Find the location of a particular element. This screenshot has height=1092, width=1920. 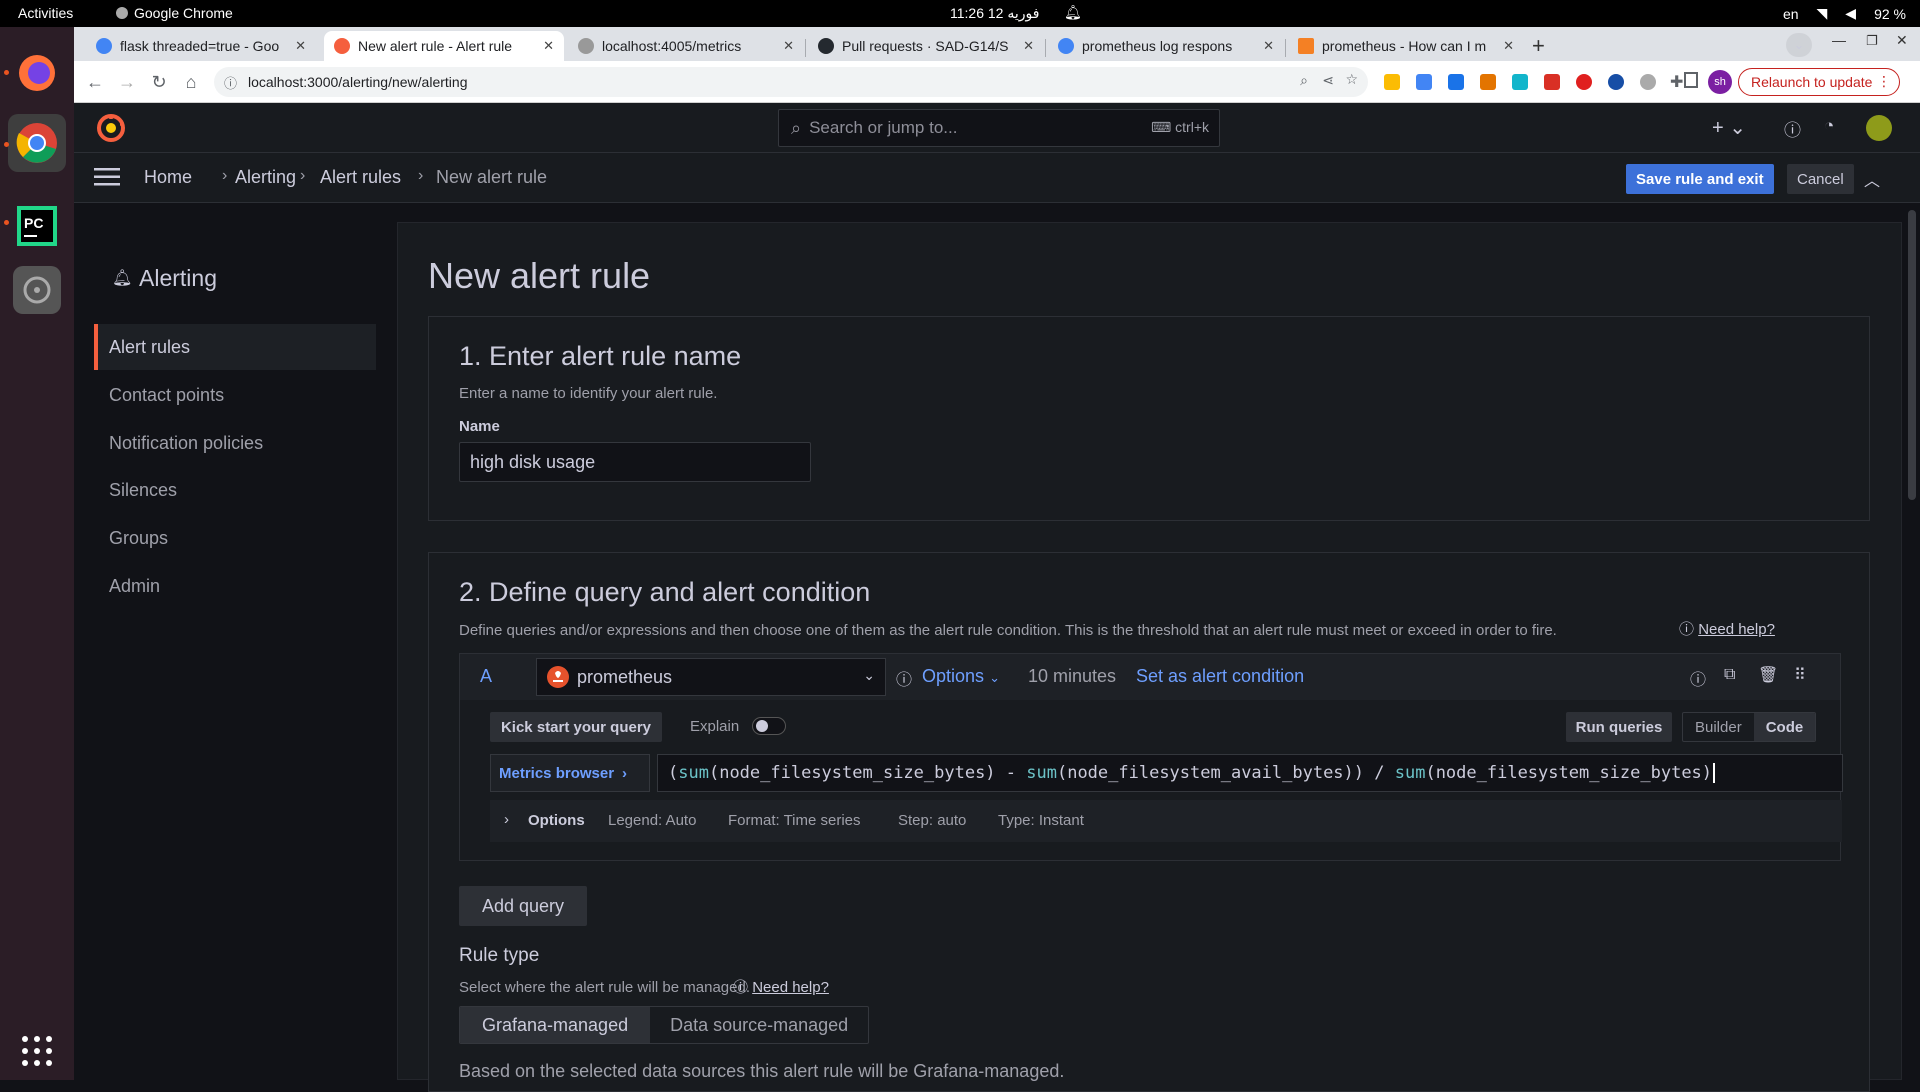

zoom-icon: ⌕ is located at coordinates (1304, 80).